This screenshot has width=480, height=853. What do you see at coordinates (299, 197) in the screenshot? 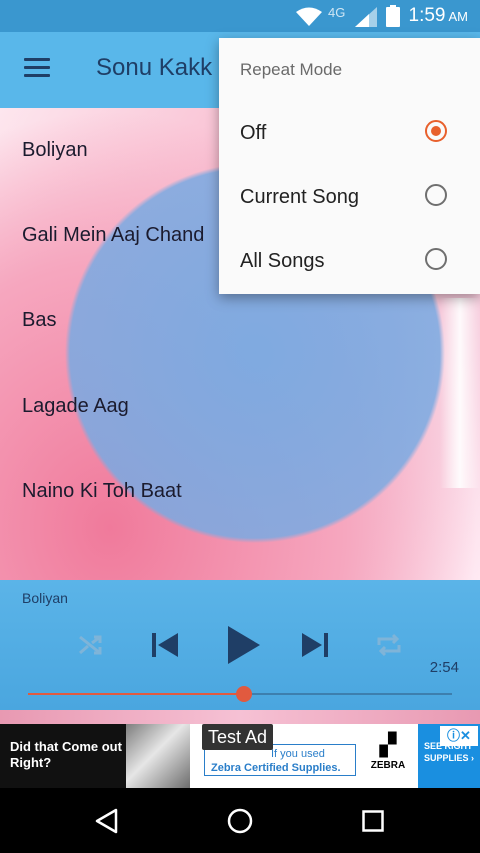
I see `option-label: Current Song` at bounding box center [299, 197].